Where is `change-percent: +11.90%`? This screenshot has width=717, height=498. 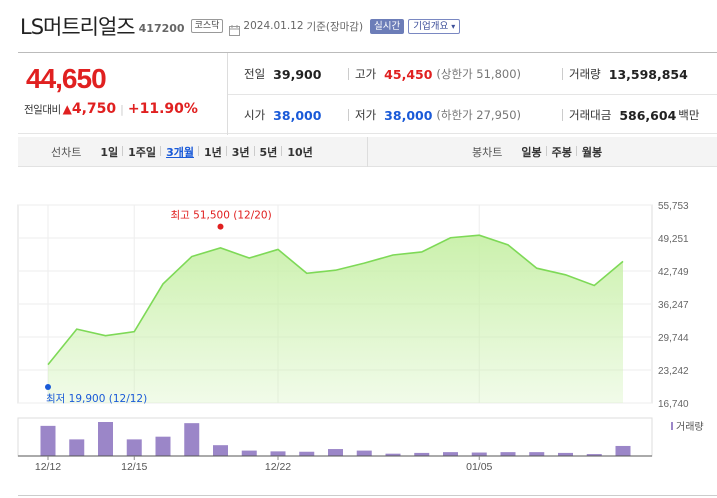
change-percent: +11.90% is located at coordinates (162, 109).